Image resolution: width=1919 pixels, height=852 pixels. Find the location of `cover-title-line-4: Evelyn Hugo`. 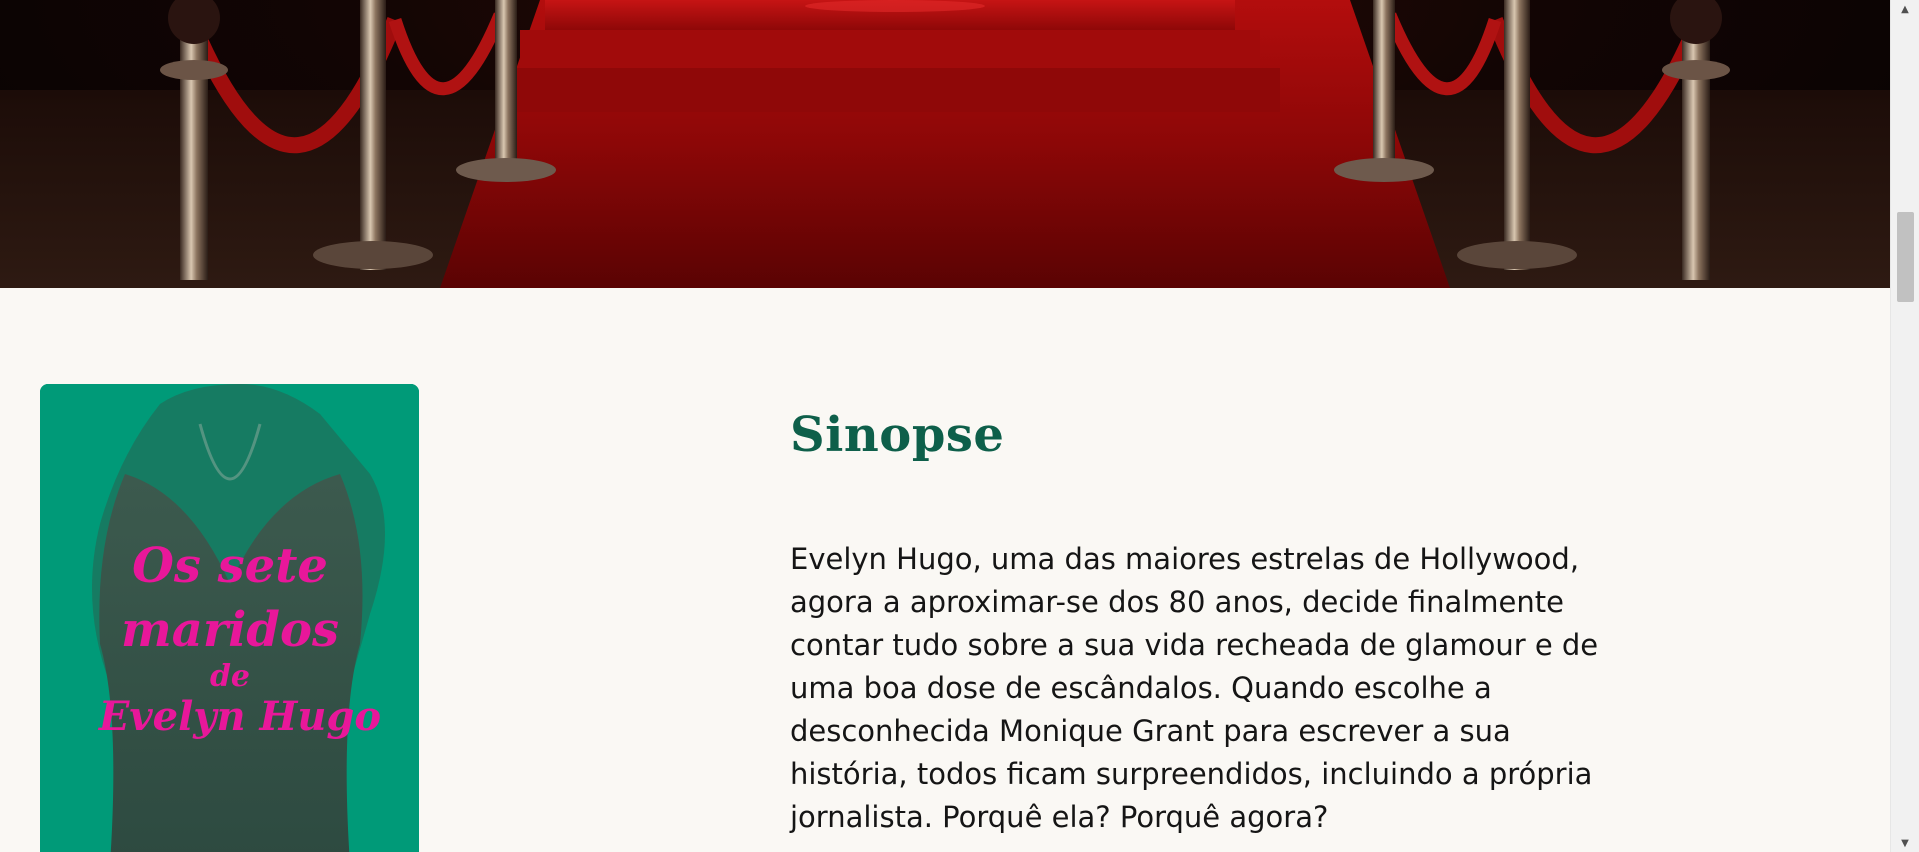

cover-title-line-4: Evelyn Hugo is located at coordinates (239, 716).